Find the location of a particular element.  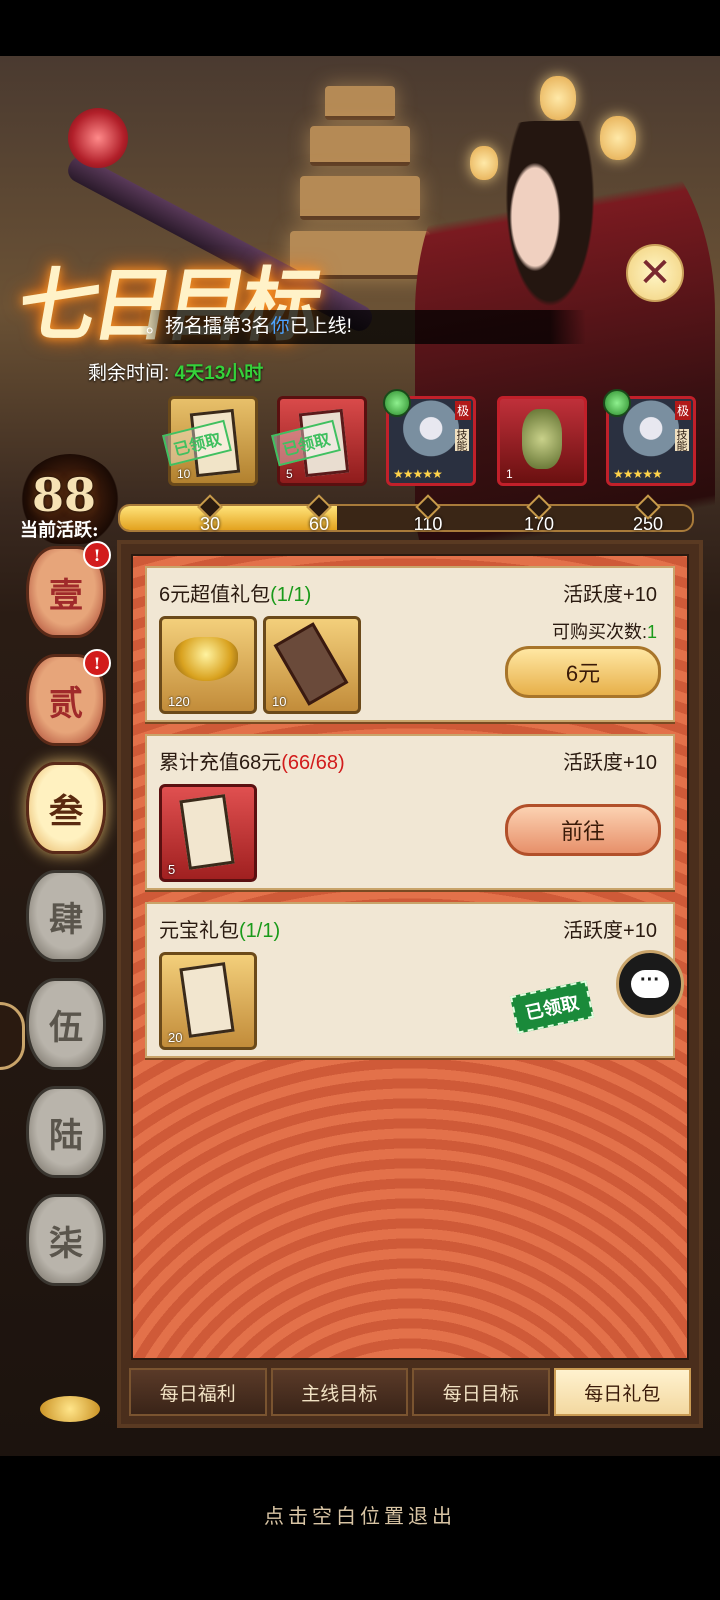

reward-slot: 20 is located at coordinates (208, 1001).